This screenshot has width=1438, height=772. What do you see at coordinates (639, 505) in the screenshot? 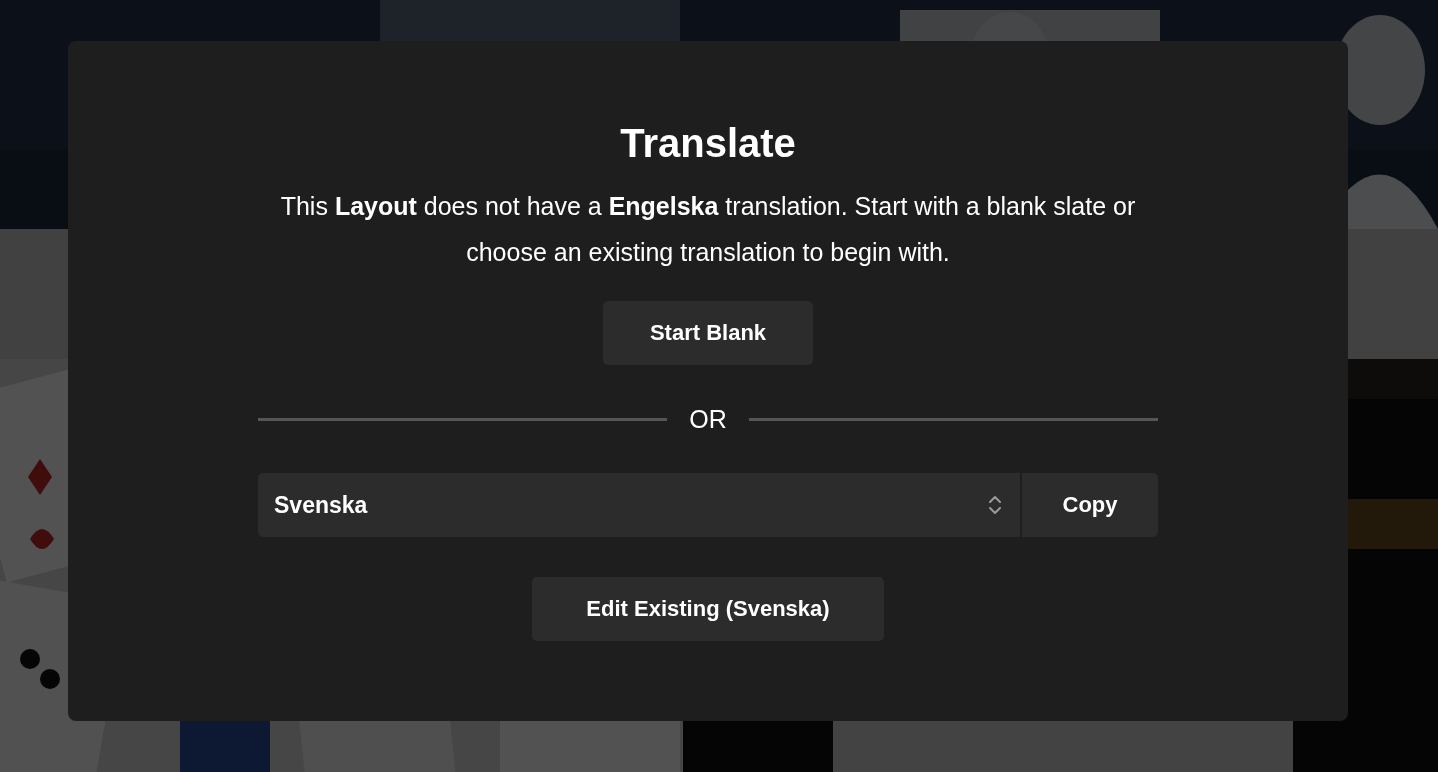
I see `language-select: Svenska` at bounding box center [639, 505].